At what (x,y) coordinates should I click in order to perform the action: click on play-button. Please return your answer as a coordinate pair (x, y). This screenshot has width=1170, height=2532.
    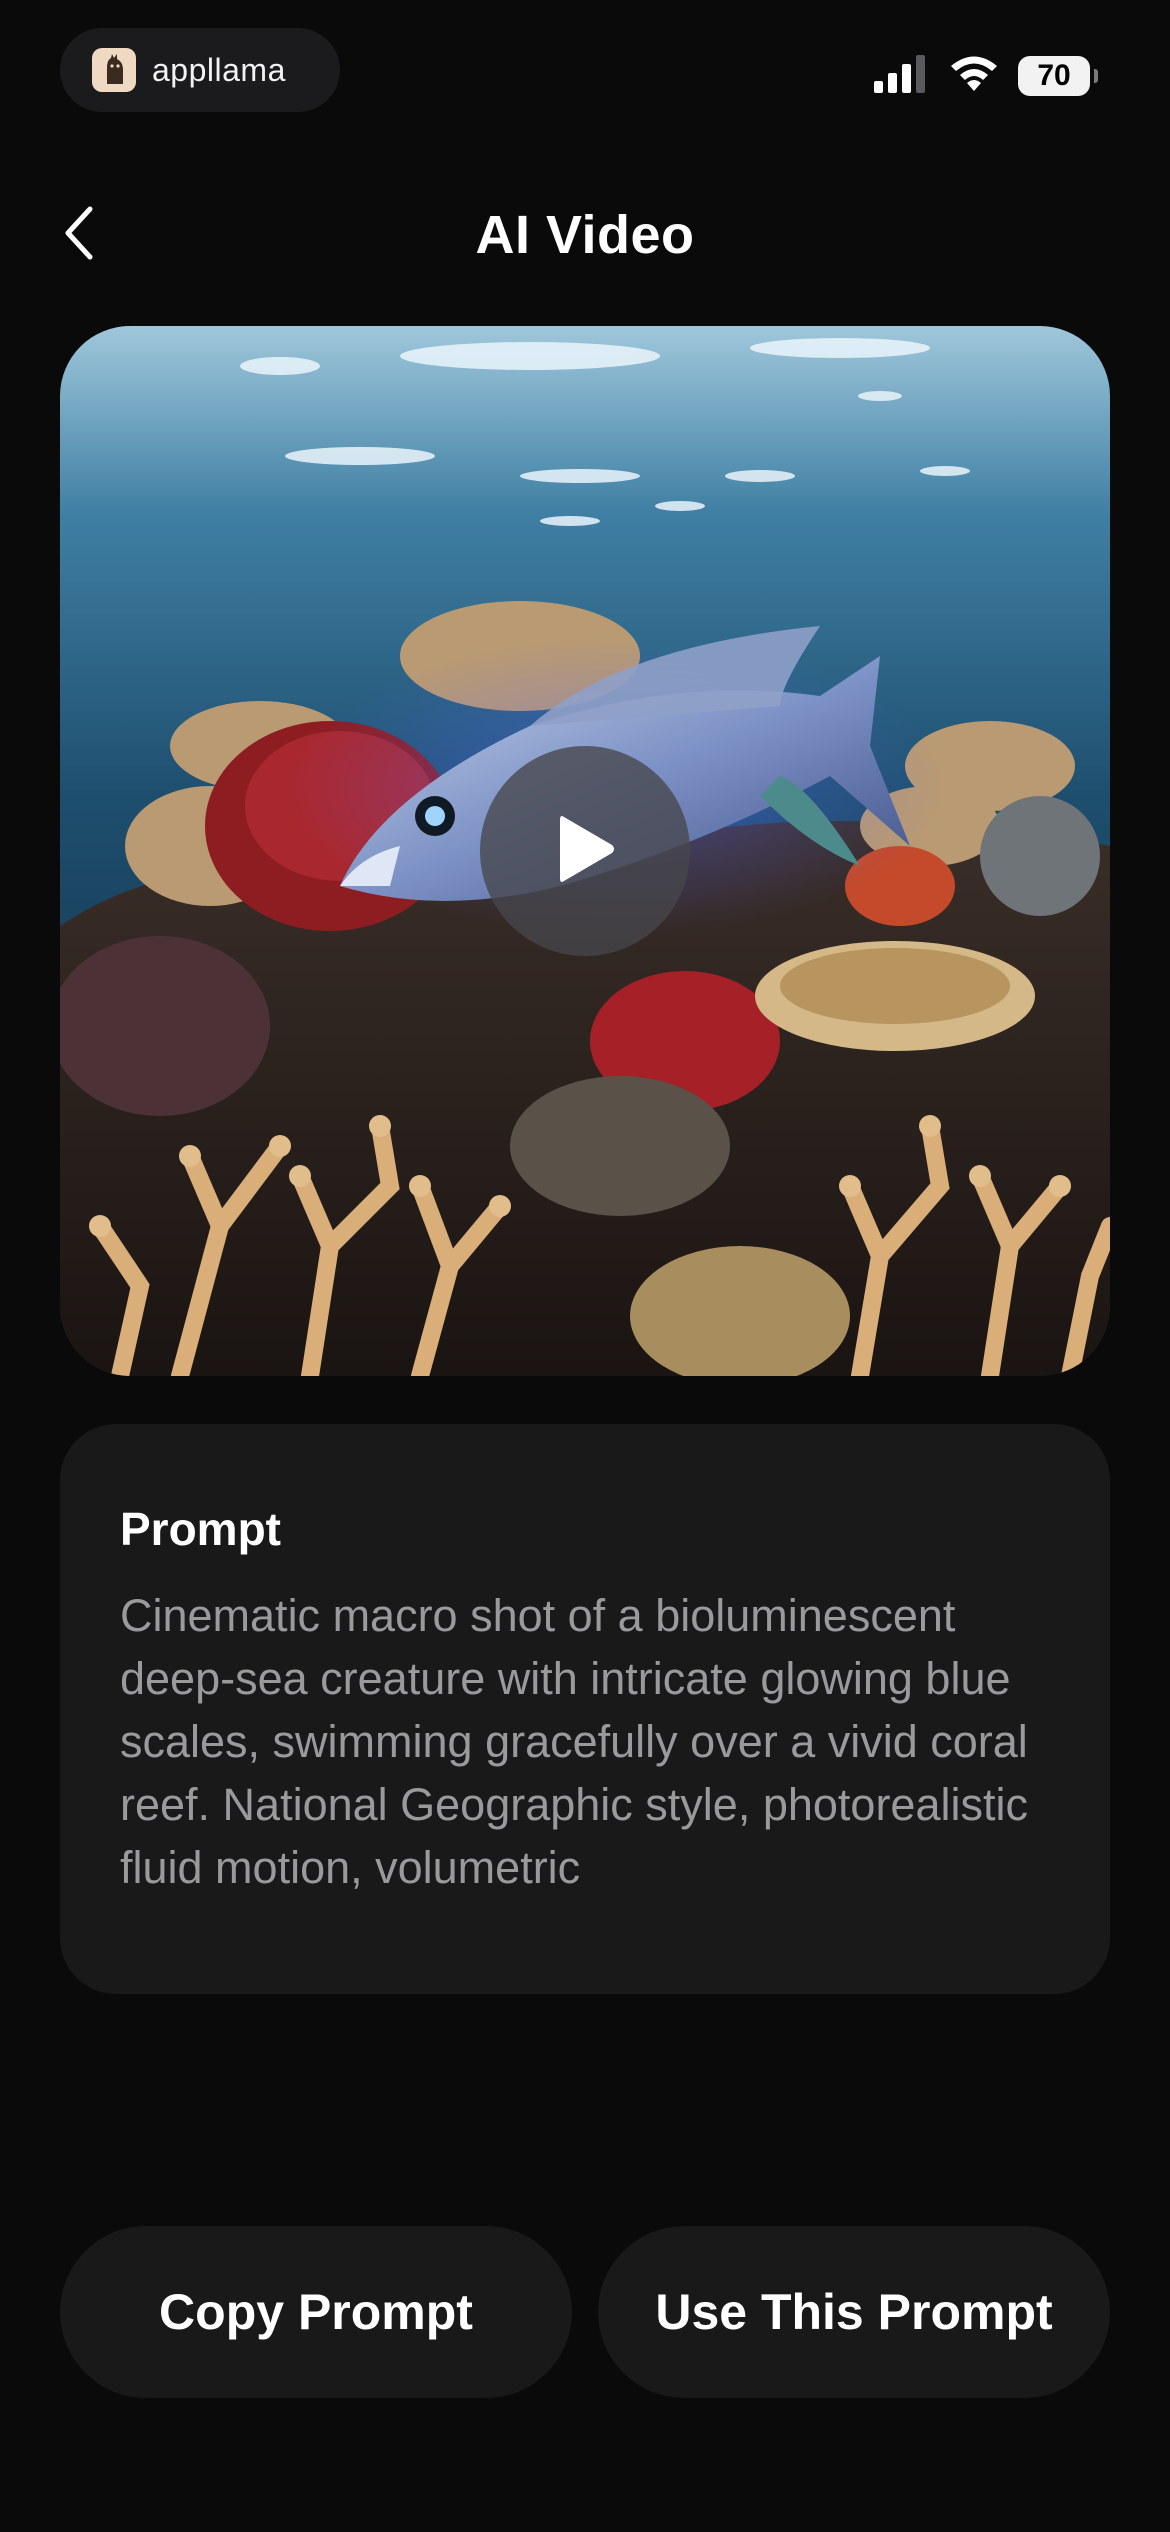
    Looking at the image, I should click on (585, 851).